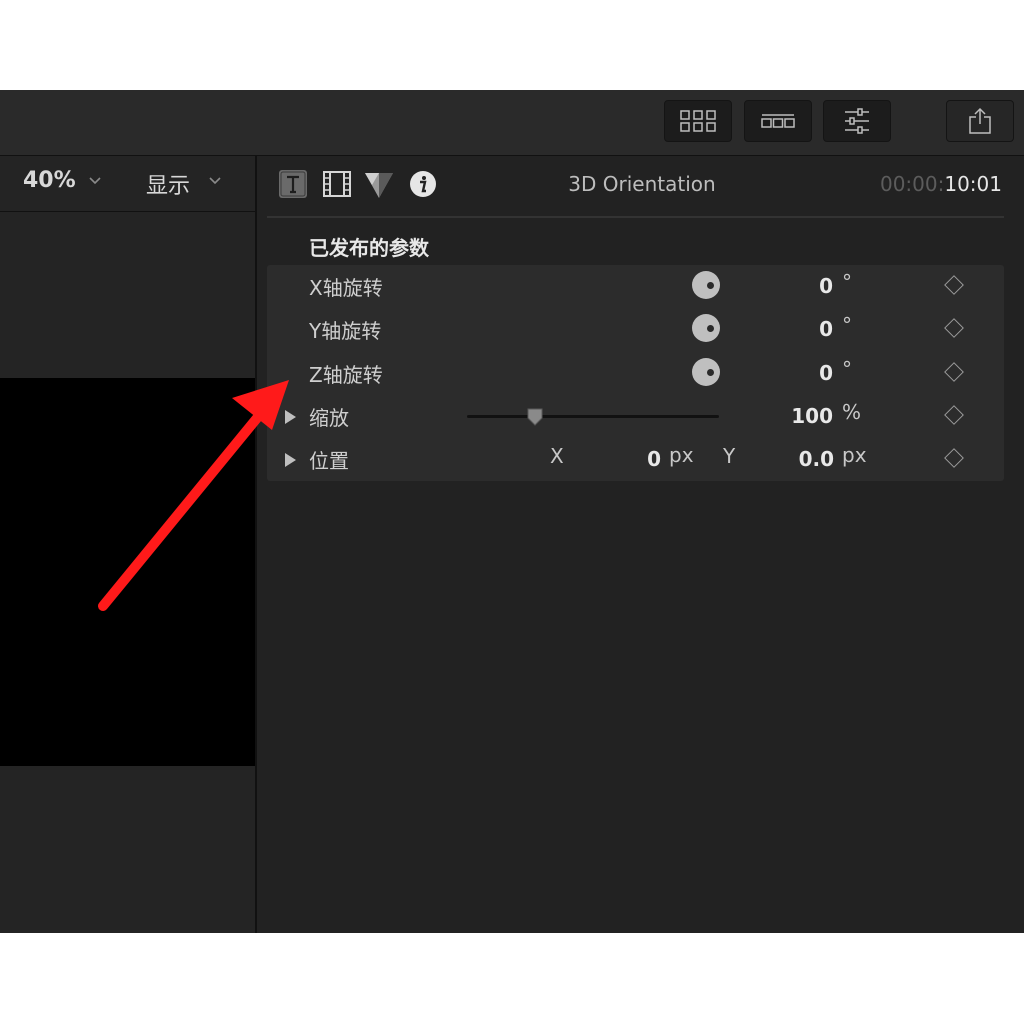 This screenshot has height=1024, width=1024. I want to click on annotation-arrow, so click(193, 495).